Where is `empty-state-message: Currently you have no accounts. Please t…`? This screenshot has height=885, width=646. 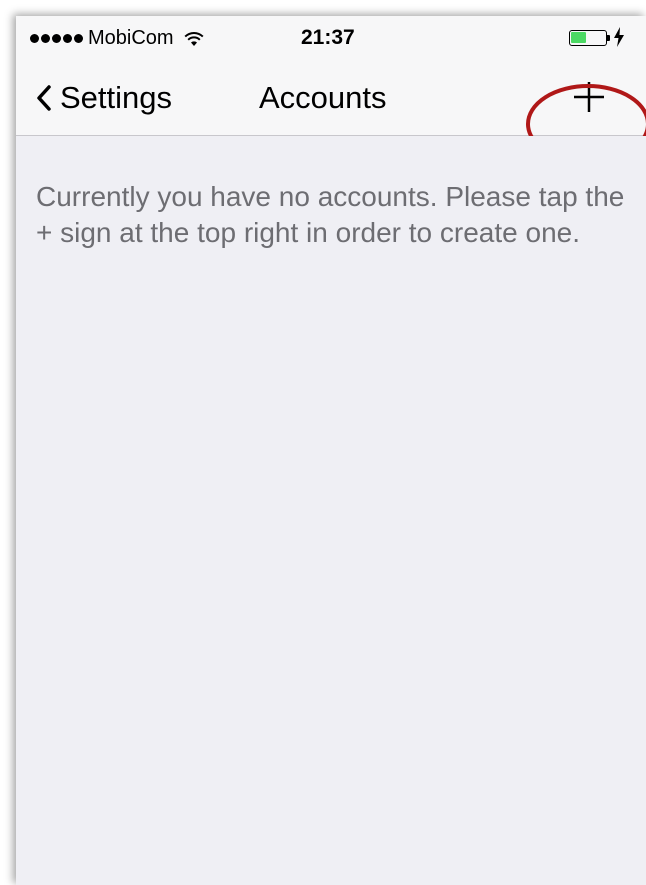 empty-state-message: Currently you have no accounts. Please t… is located at coordinates (330, 214).